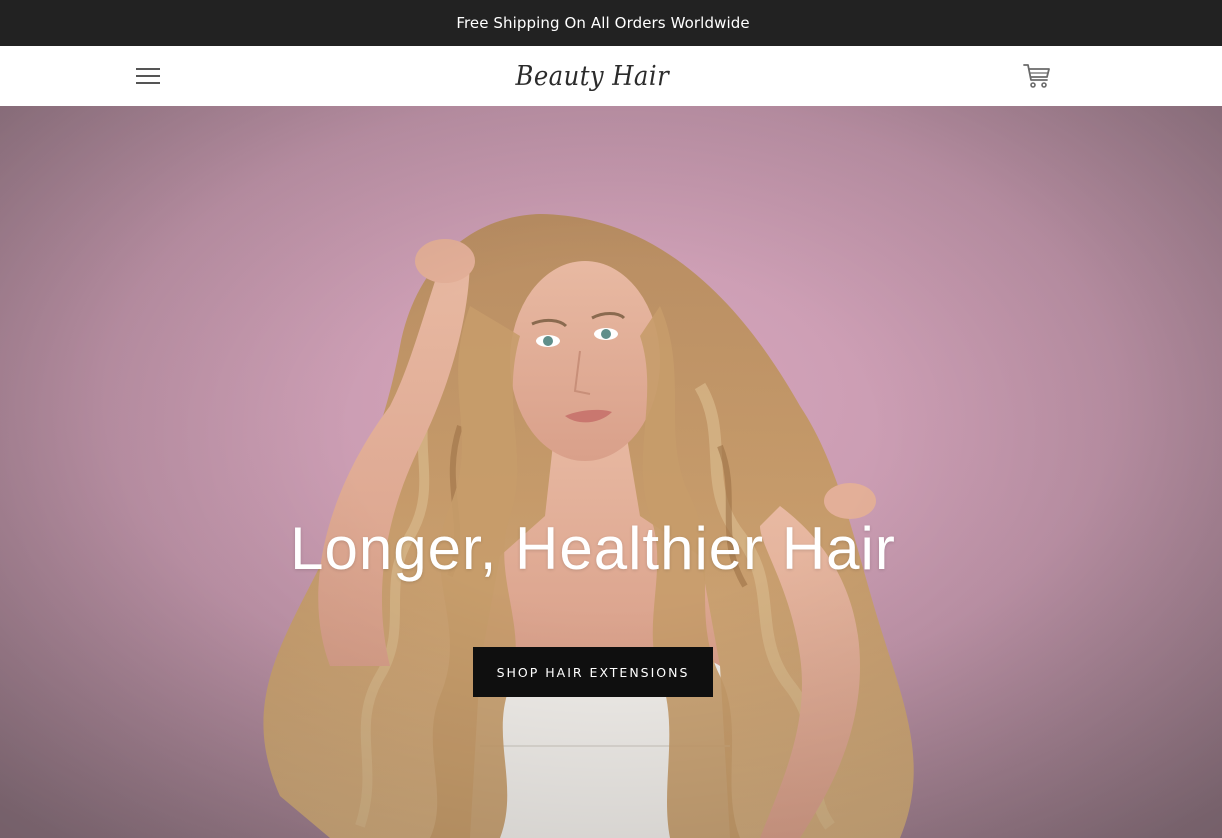 The height and width of the screenshot is (838, 1222). I want to click on logo-text: Beauty Hair, so click(592, 76).